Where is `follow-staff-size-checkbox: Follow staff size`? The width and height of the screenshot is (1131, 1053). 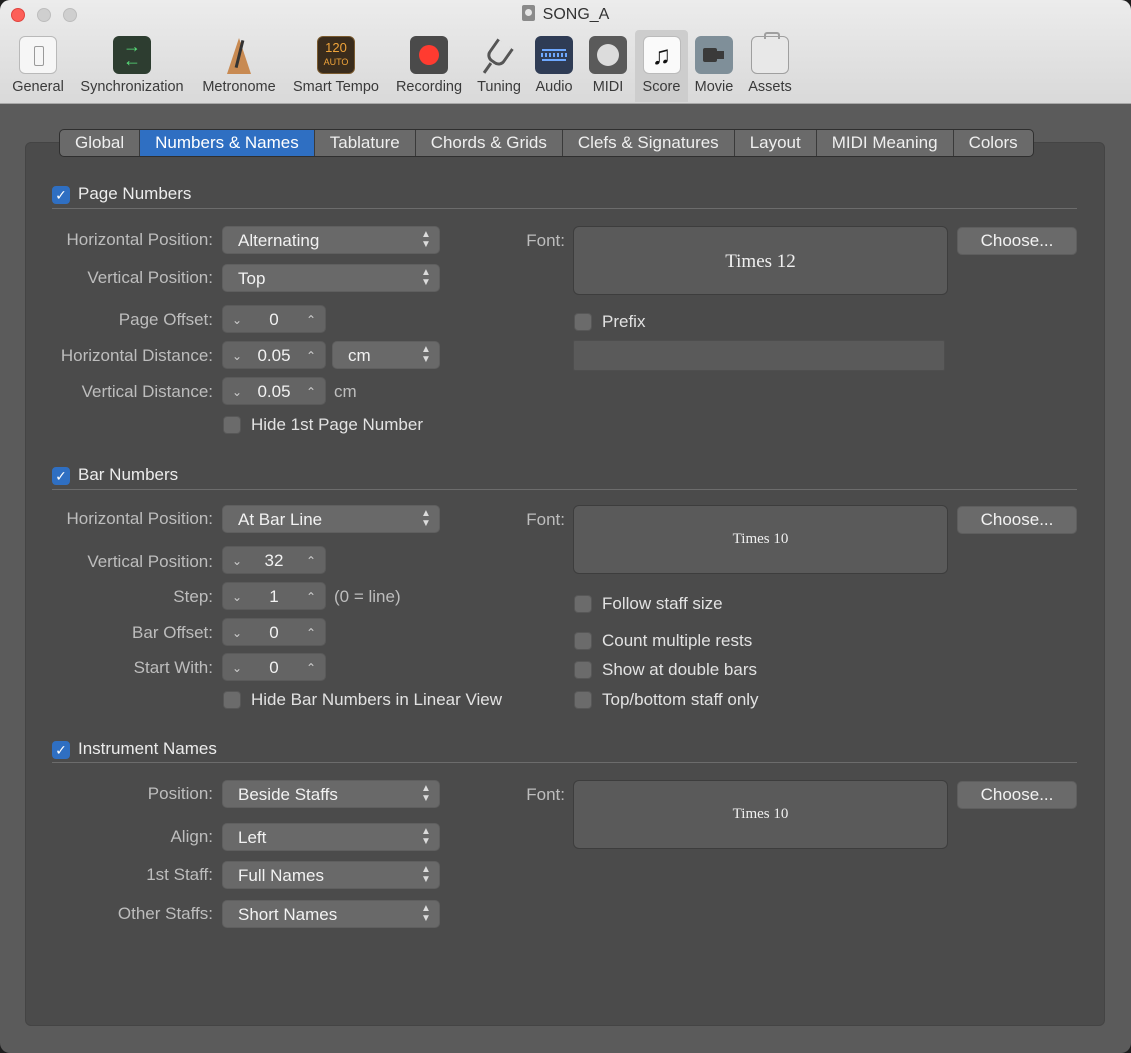 follow-staff-size-checkbox: Follow staff size is located at coordinates (684, 604).